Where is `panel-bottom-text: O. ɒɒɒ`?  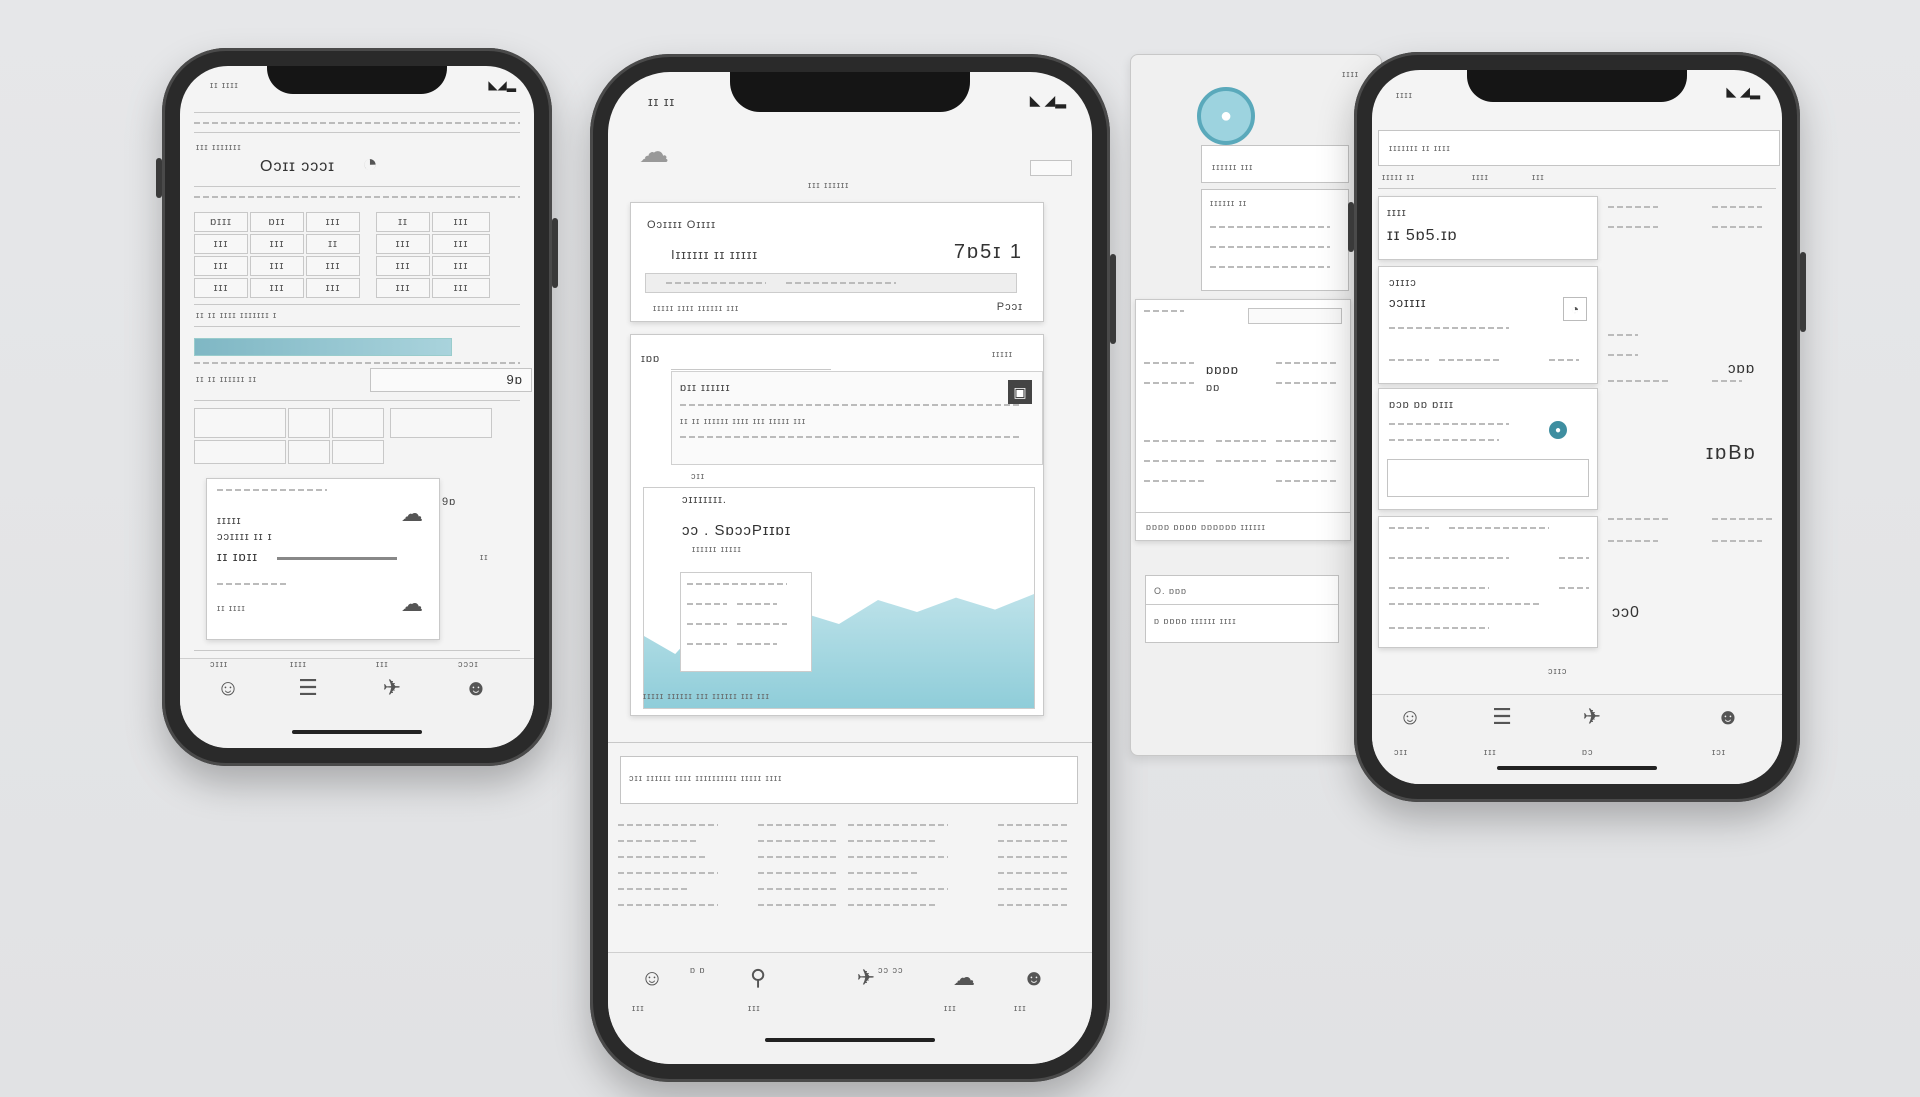 panel-bottom-text: O. ɒɒɒ is located at coordinates (1171, 591).